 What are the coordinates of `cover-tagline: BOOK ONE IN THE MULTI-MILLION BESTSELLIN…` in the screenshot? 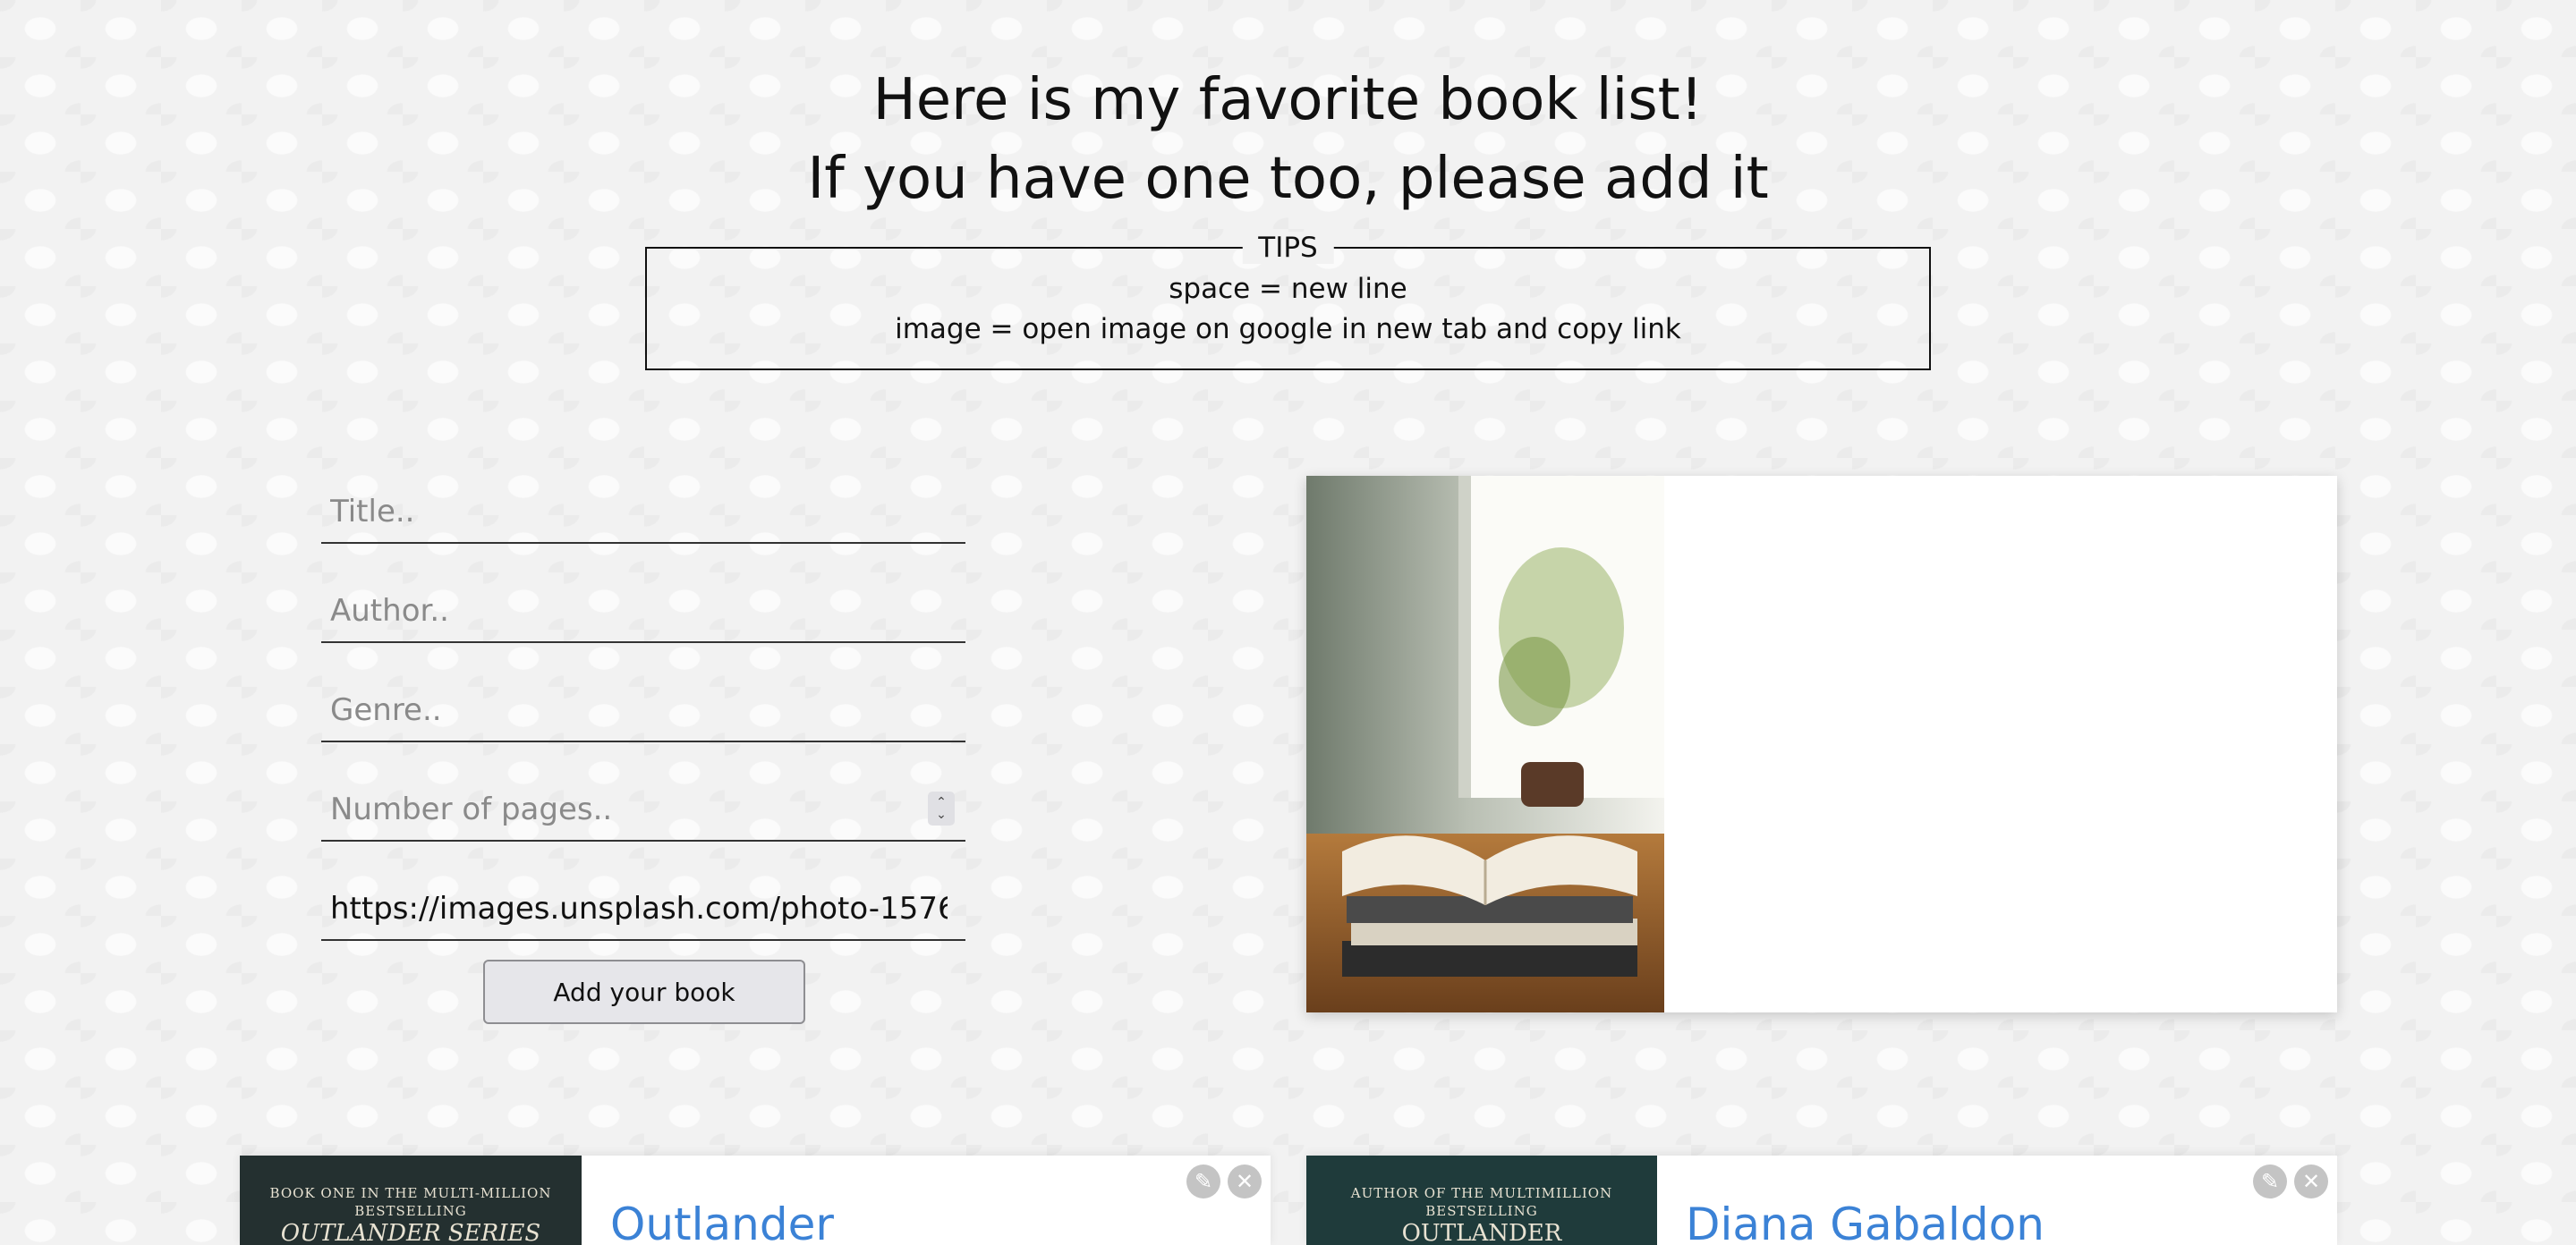 It's located at (410, 1202).